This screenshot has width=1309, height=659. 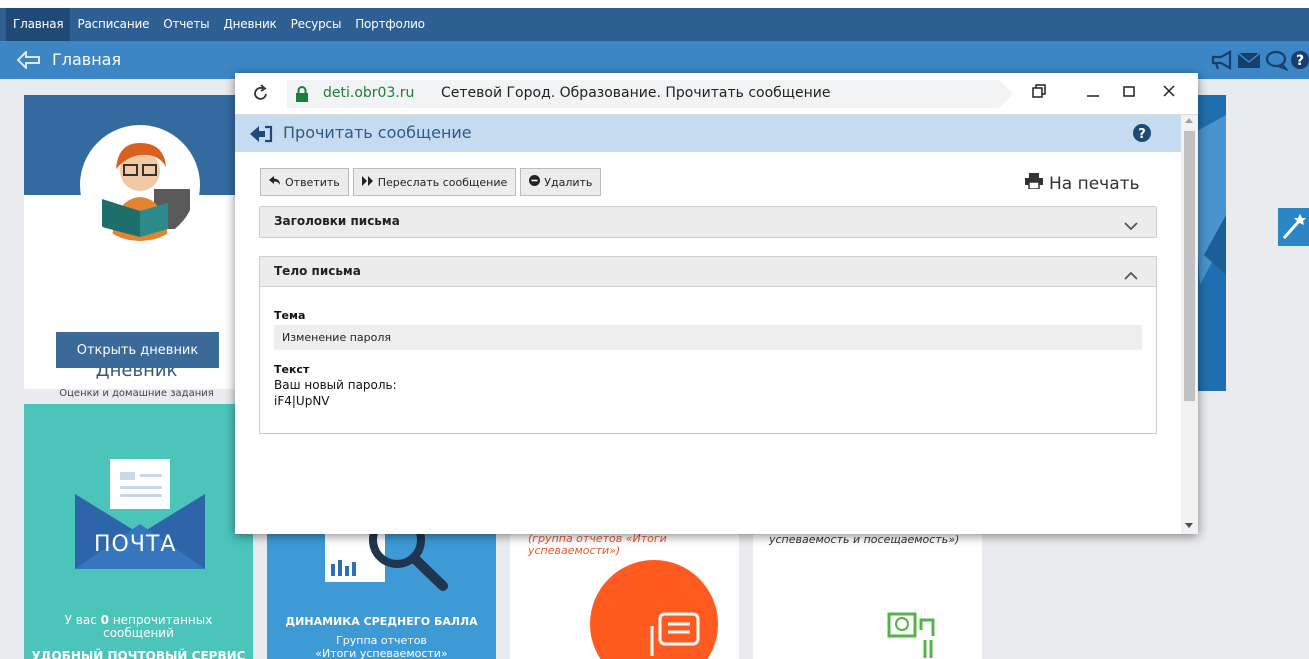 What do you see at coordinates (561, 182) in the screenshot?
I see `delete-button: Удалить` at bounding box center [561, 182].